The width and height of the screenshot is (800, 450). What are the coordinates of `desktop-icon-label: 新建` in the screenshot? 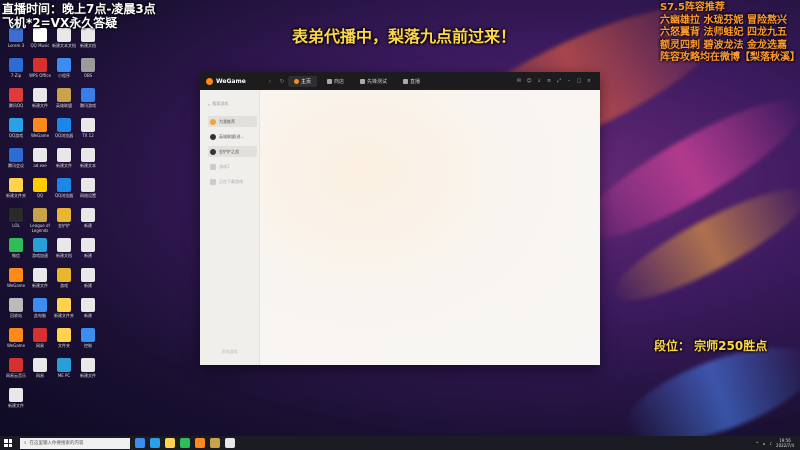 It's located at (88, 285).